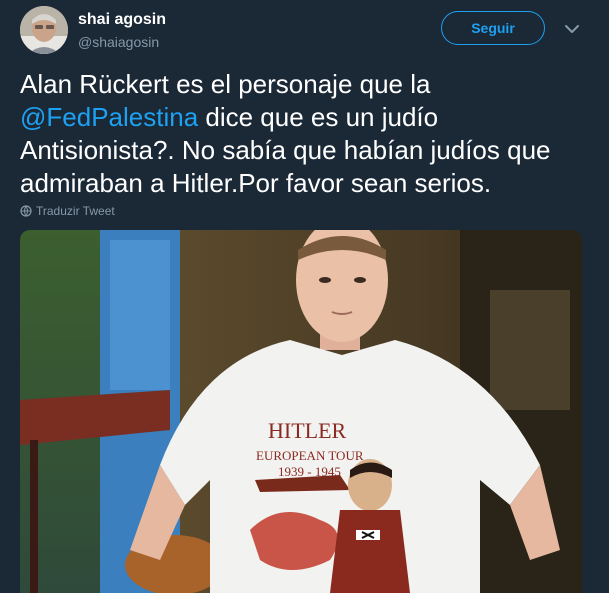 The width and height of the screenshot is (609, 593). What do you see at coordinates (75, 211) in the screenshot?
I see `translate-label: Traduzir Tweet` at bounding box center [75, 211].